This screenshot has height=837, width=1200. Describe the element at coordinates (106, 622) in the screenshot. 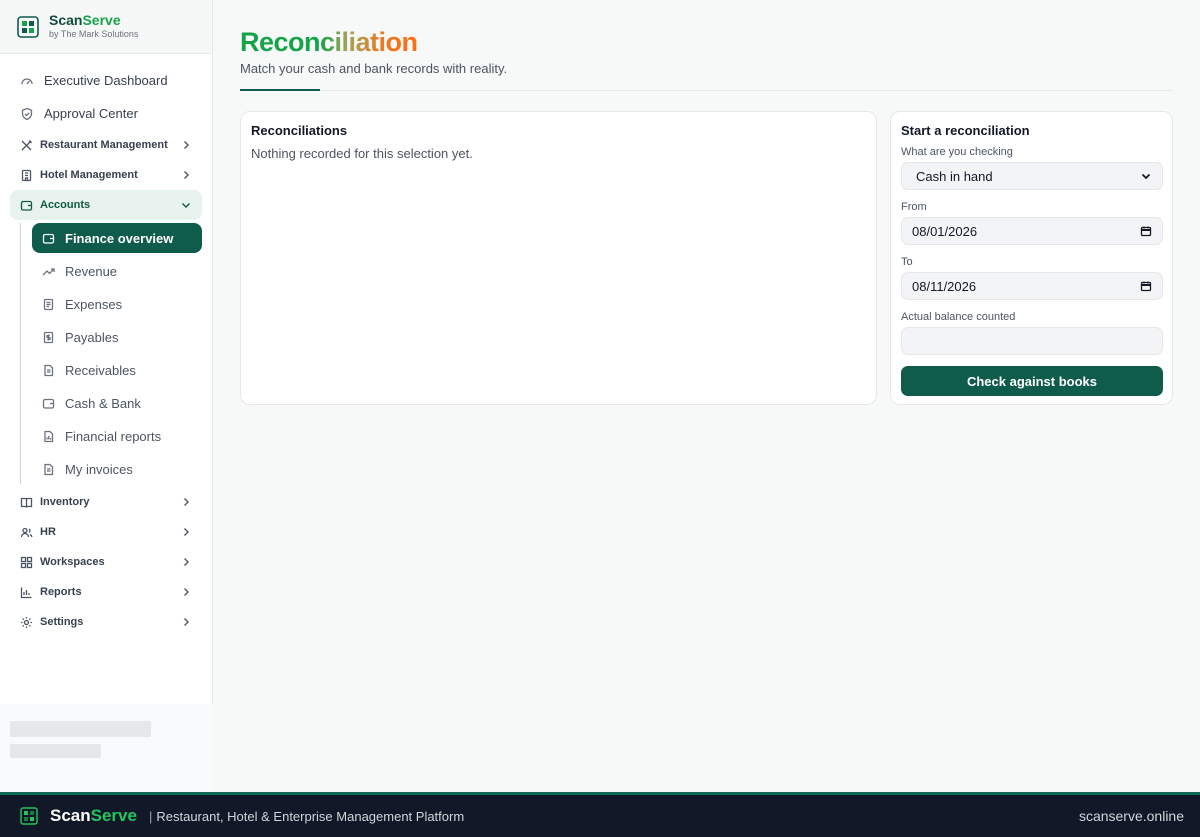

I see `sidebar-group-settings: Settings` at that location.